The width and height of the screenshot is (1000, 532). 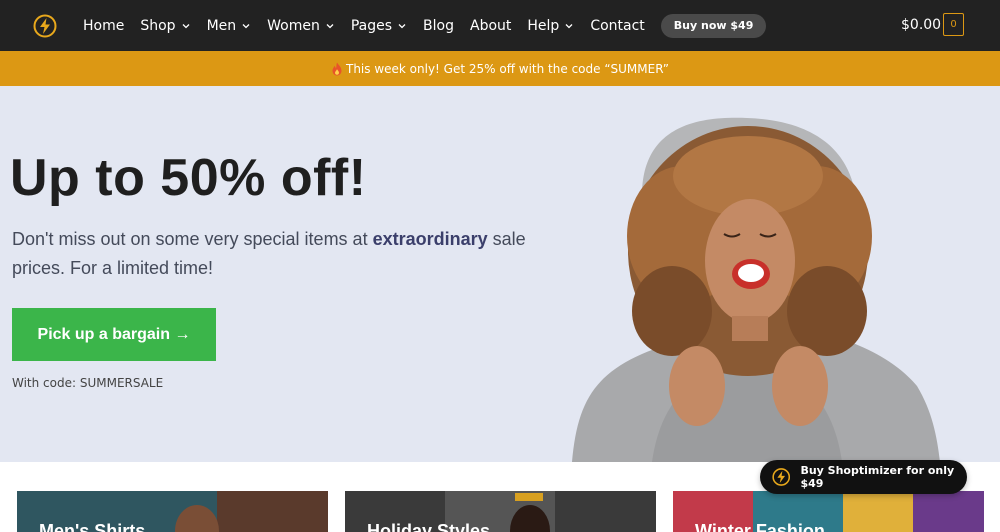 I want to click on menu-item-about: About, so click(x=490, y=26).